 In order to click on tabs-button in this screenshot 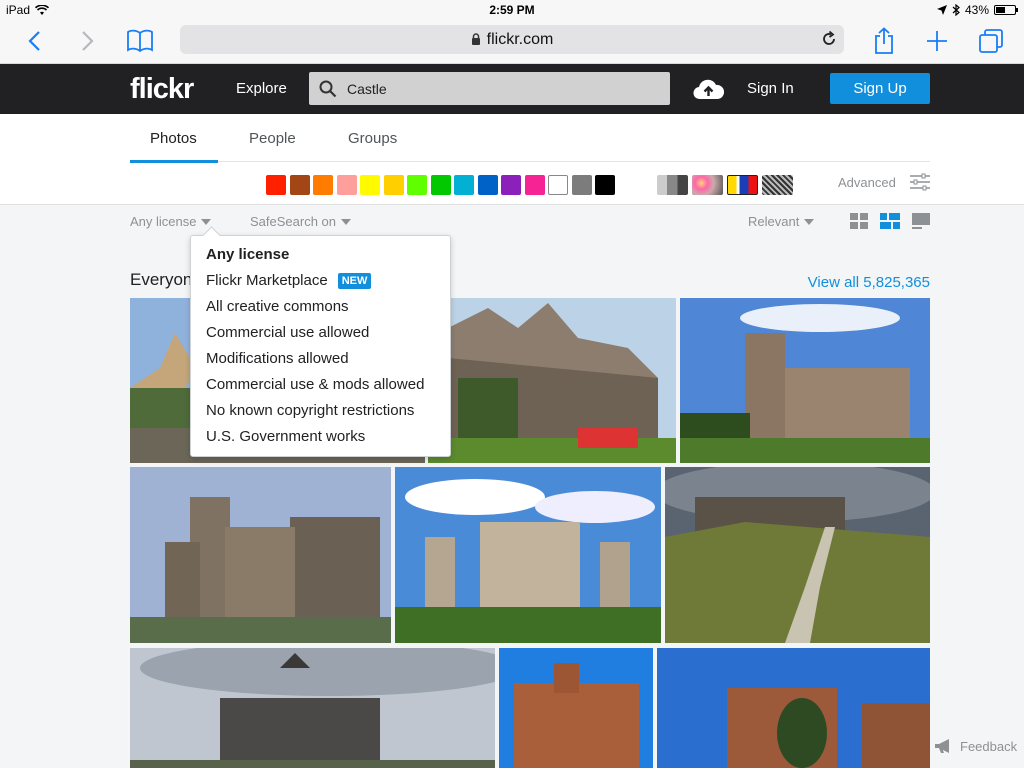, I will do `click(991, 41)`.